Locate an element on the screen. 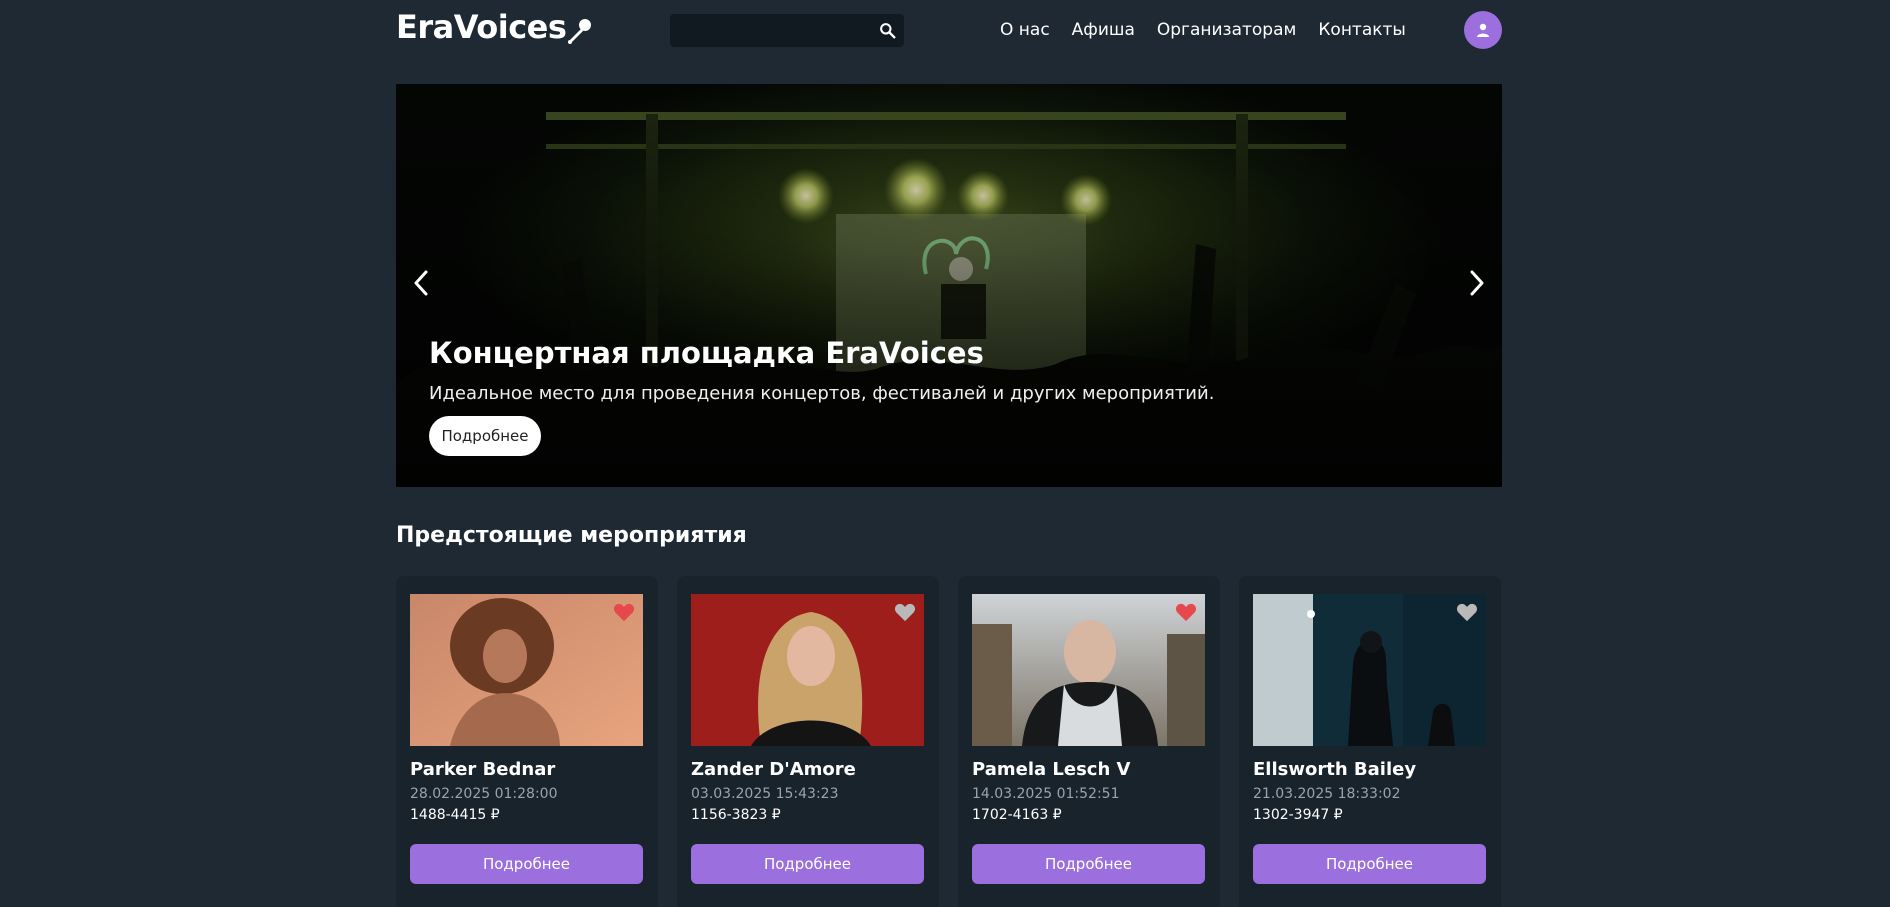 The height and width of the screenshot is (907, 1890). search-input is located at coordinates (770, 30).